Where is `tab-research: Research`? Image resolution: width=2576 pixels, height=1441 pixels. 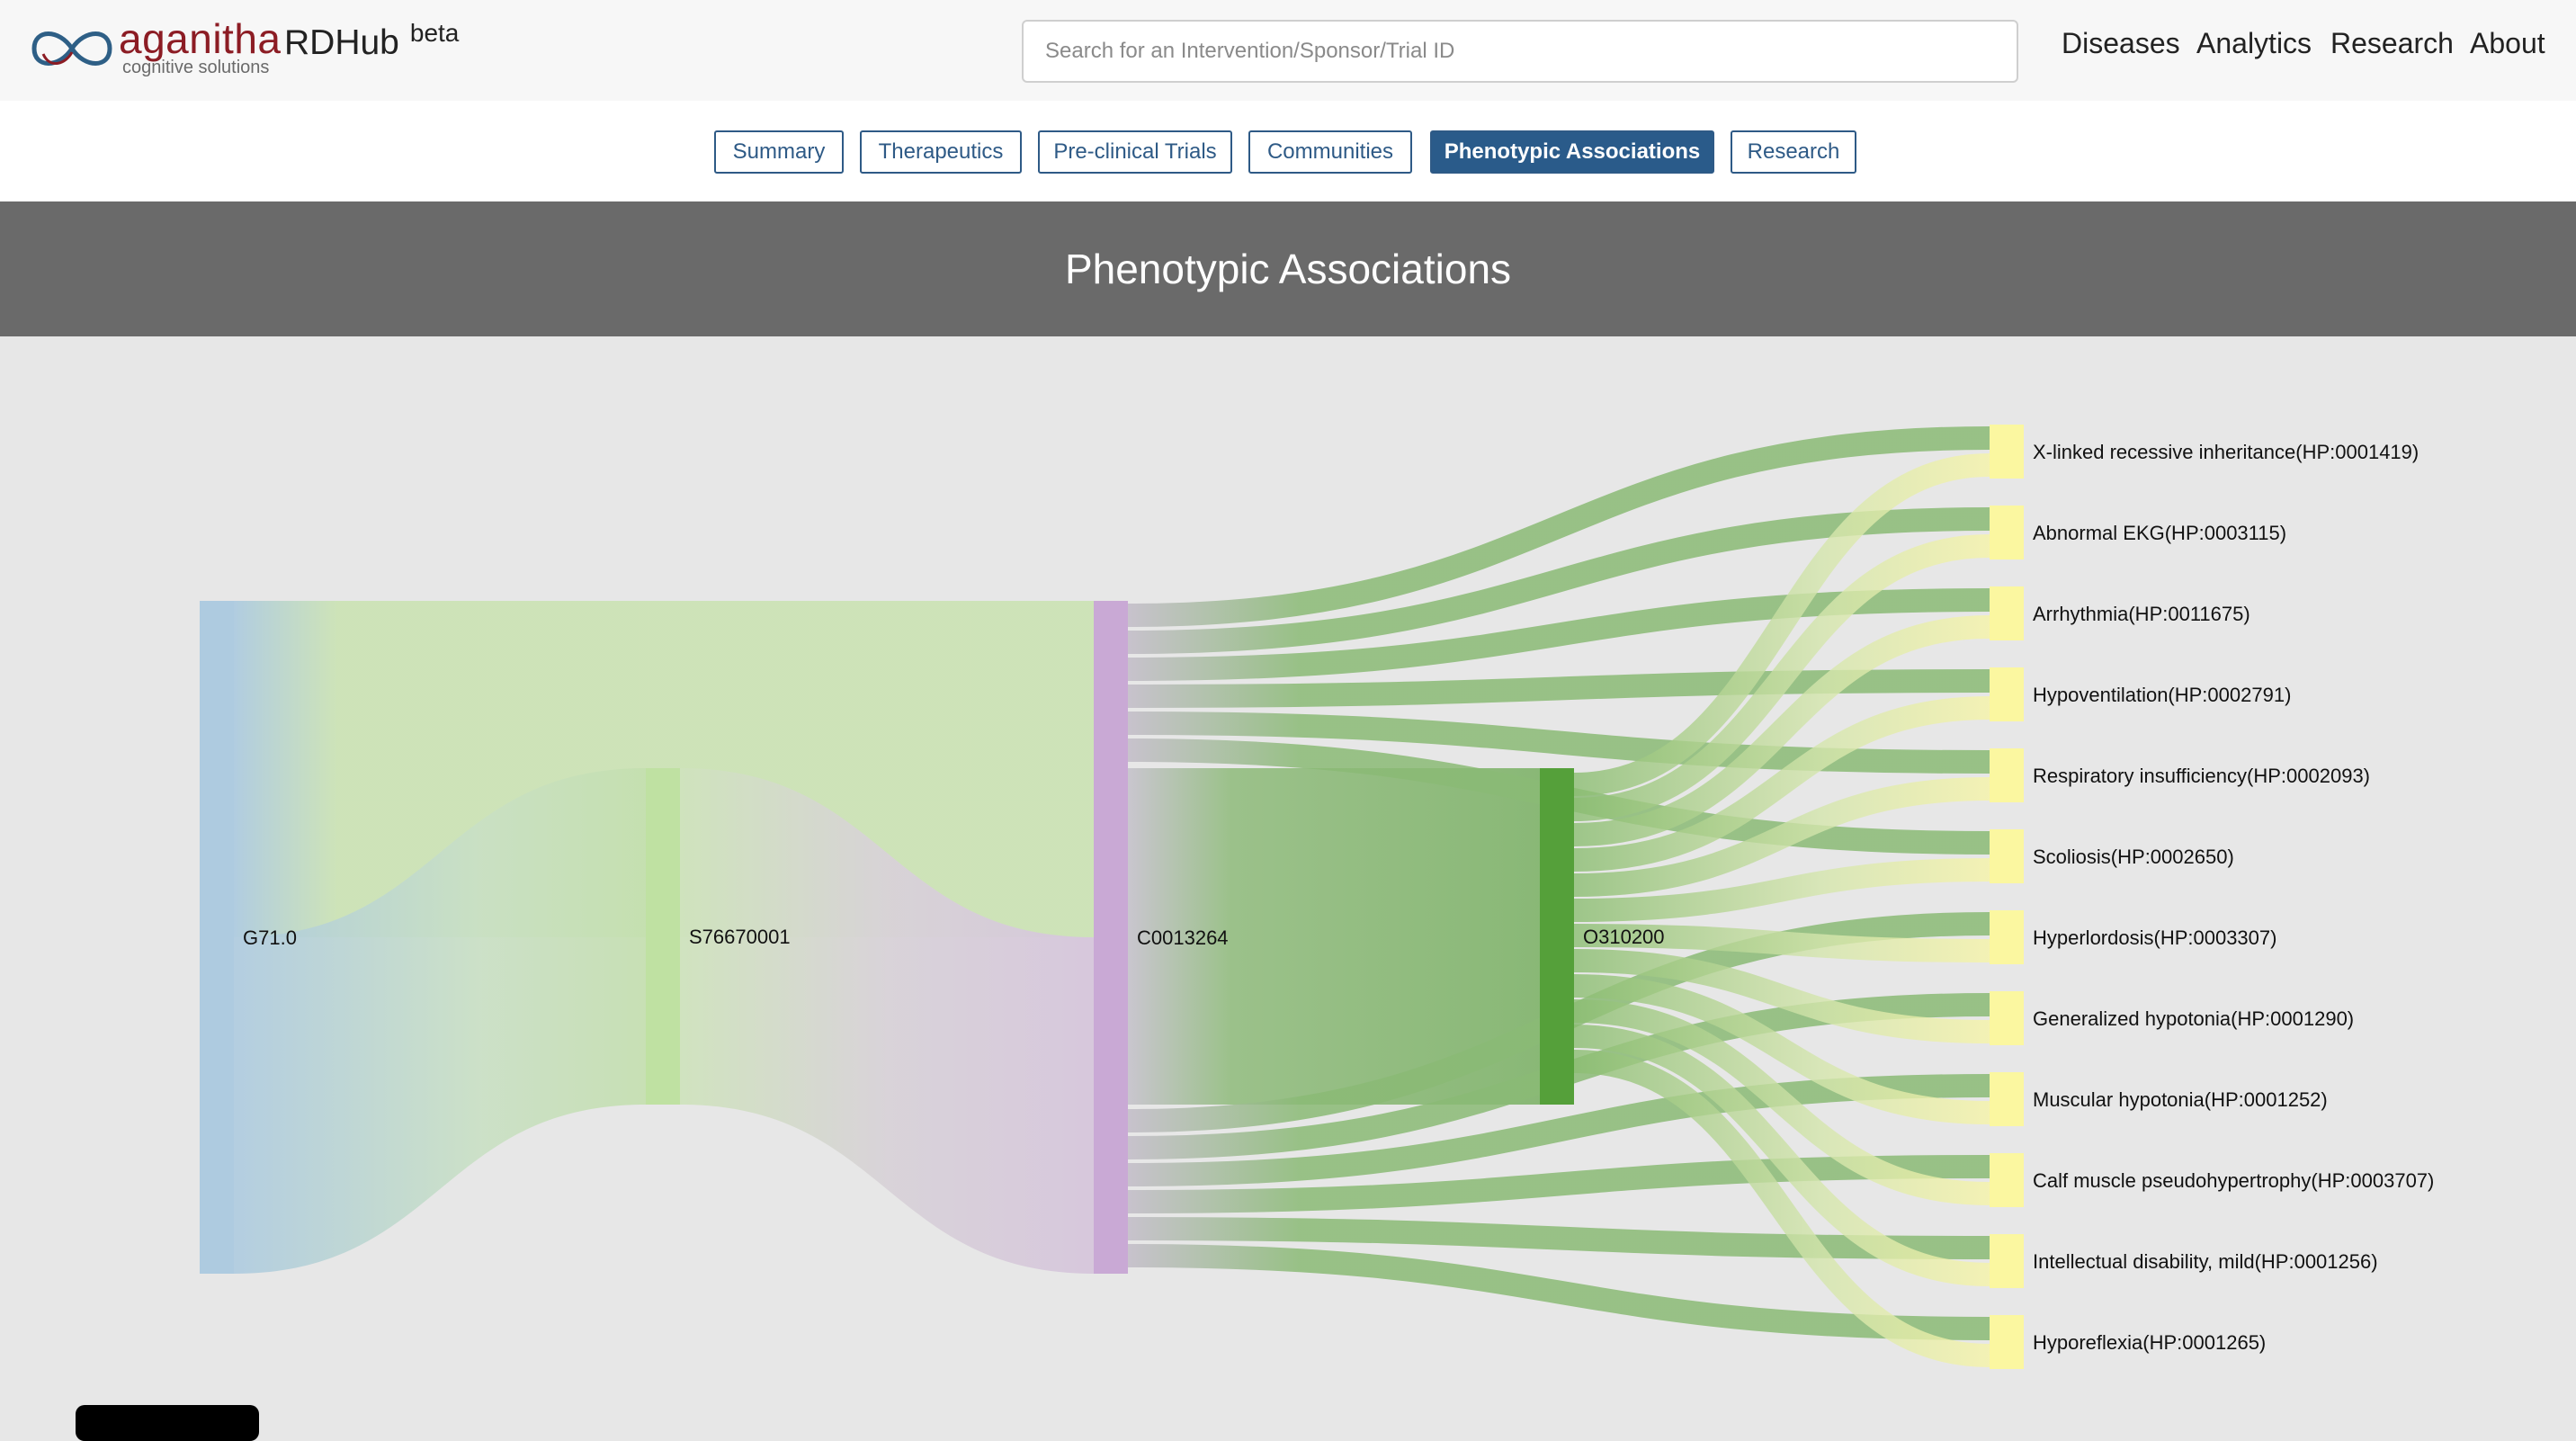
tab-research: Research is located at coordinates (1793, 152).